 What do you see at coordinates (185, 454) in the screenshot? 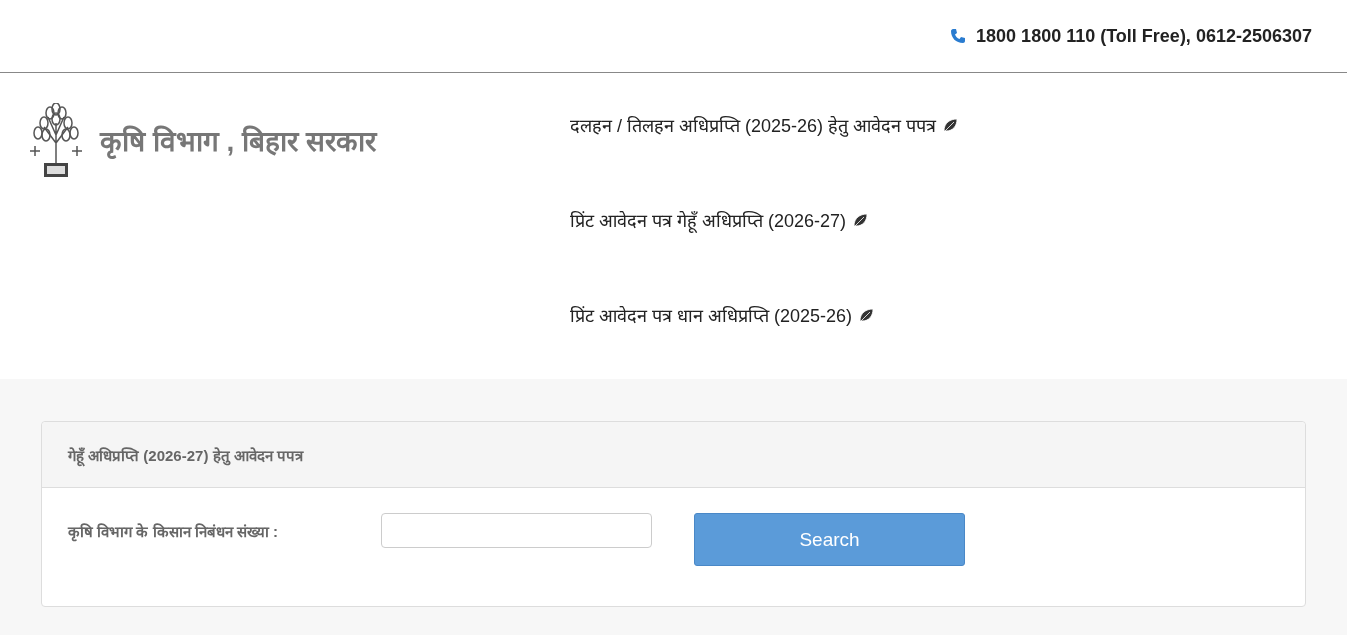
I see `panel-heading: गेहूँ अधिप्रप्ति (2026-27) हेतु आवेदन पपत्र` at bounding box center [185, 454].